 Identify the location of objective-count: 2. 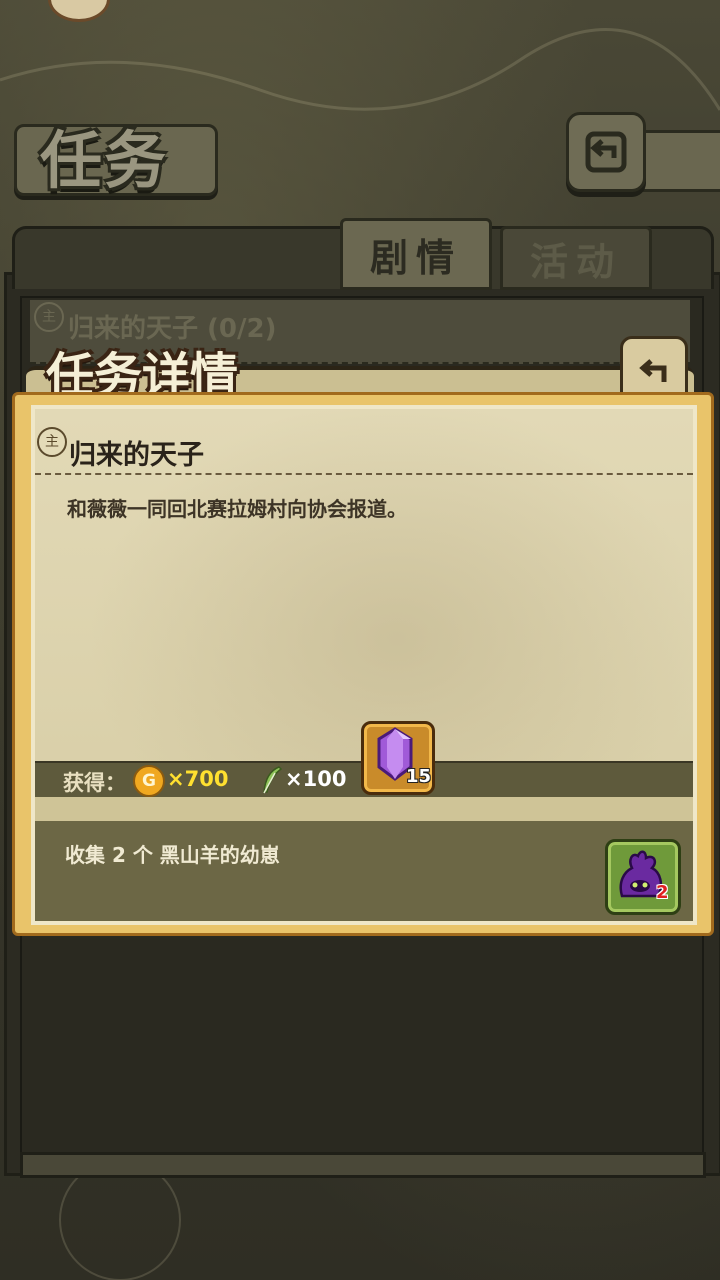
(662, 892).